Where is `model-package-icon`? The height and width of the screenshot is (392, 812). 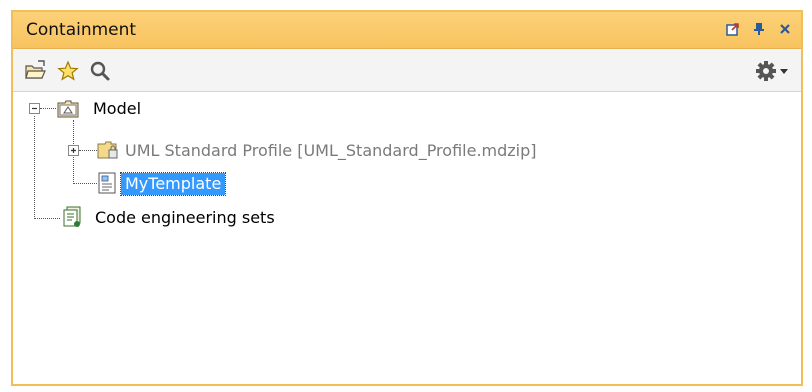 model-package-icon is located at coordinates (68, 109).